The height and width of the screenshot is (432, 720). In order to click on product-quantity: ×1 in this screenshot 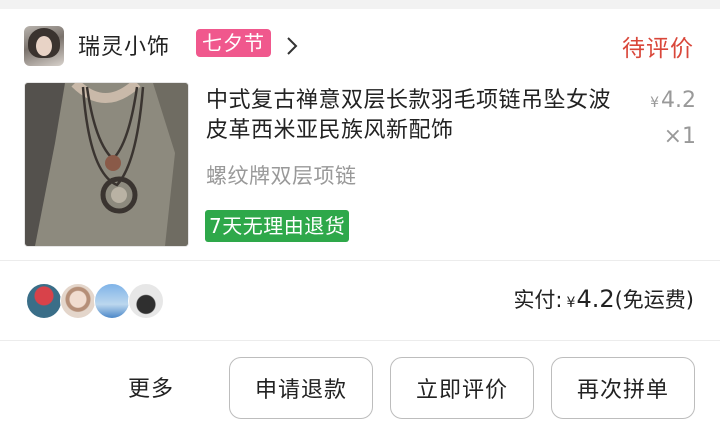, I will do `click(679, 136)`.